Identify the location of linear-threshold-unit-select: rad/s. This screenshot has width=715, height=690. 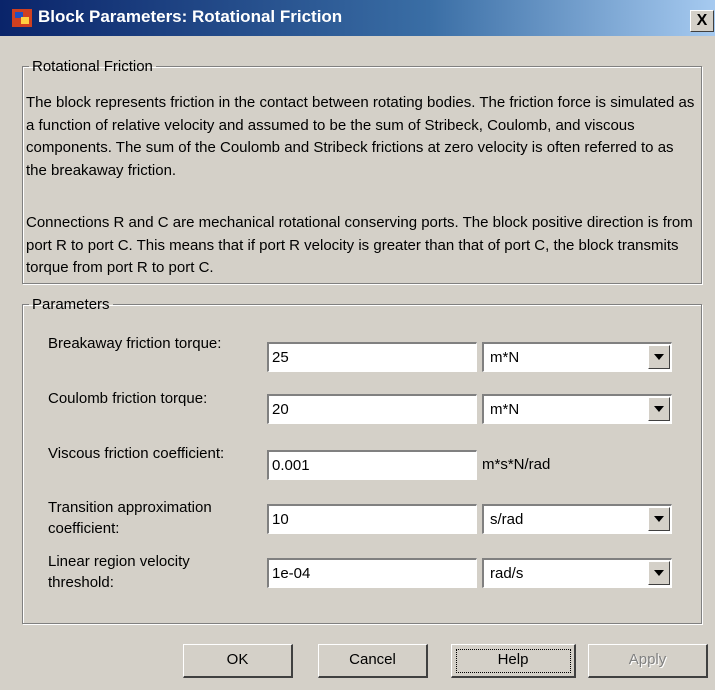
(577, 573).